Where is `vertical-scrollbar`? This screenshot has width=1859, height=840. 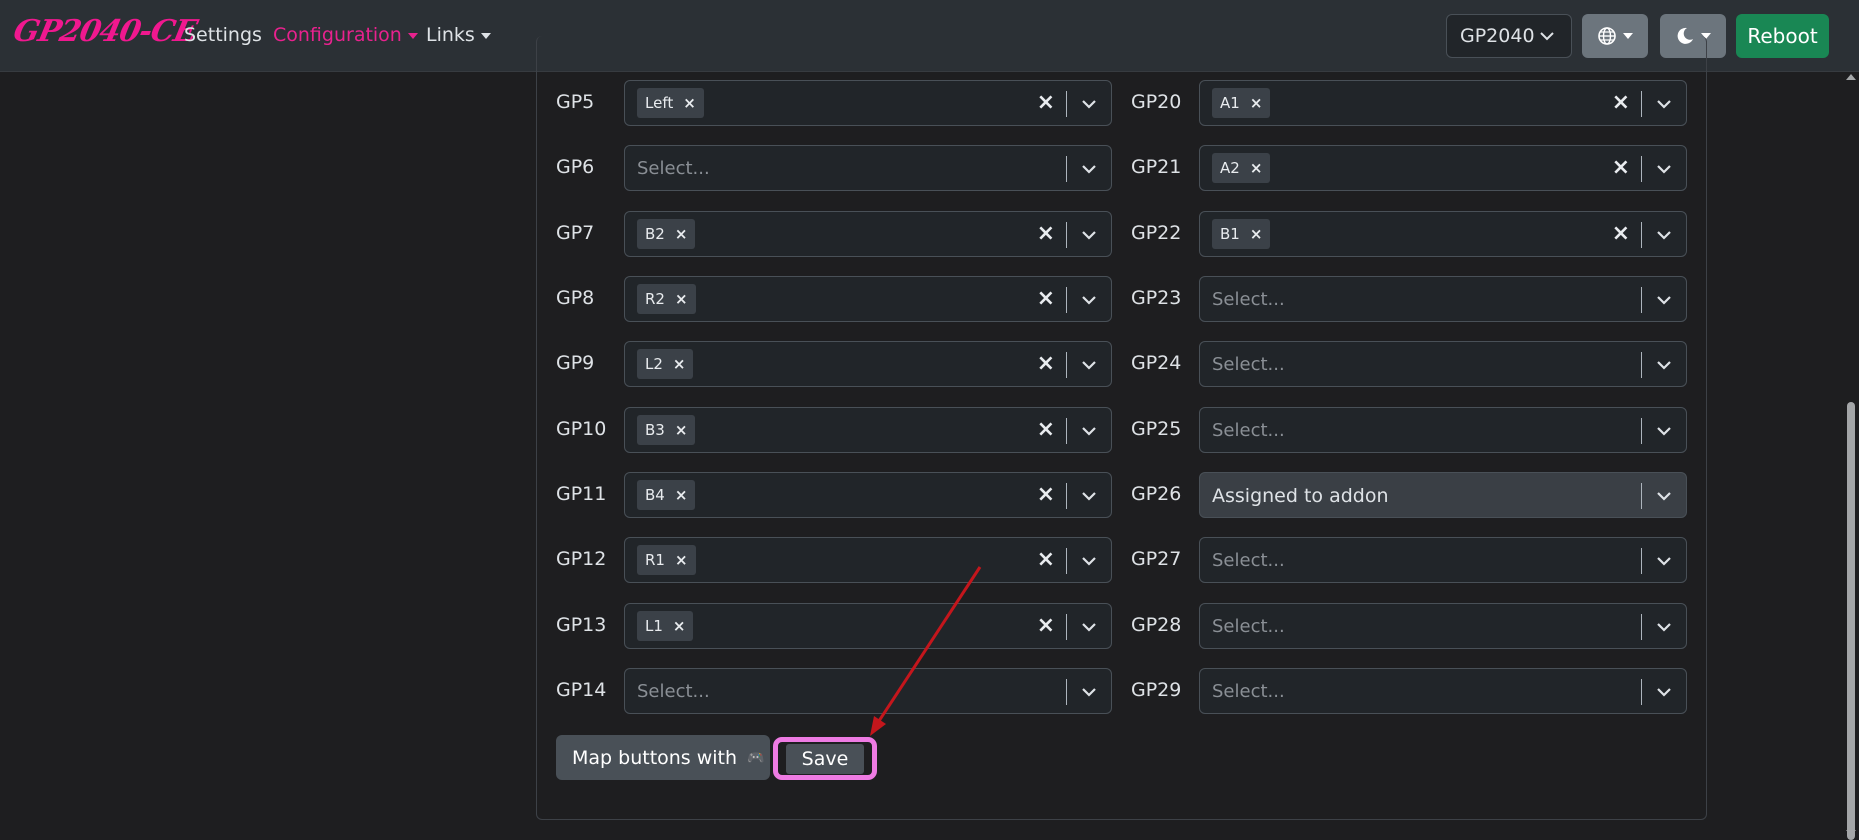 vertical-scrollbar is located at coordinates (1850, 456).